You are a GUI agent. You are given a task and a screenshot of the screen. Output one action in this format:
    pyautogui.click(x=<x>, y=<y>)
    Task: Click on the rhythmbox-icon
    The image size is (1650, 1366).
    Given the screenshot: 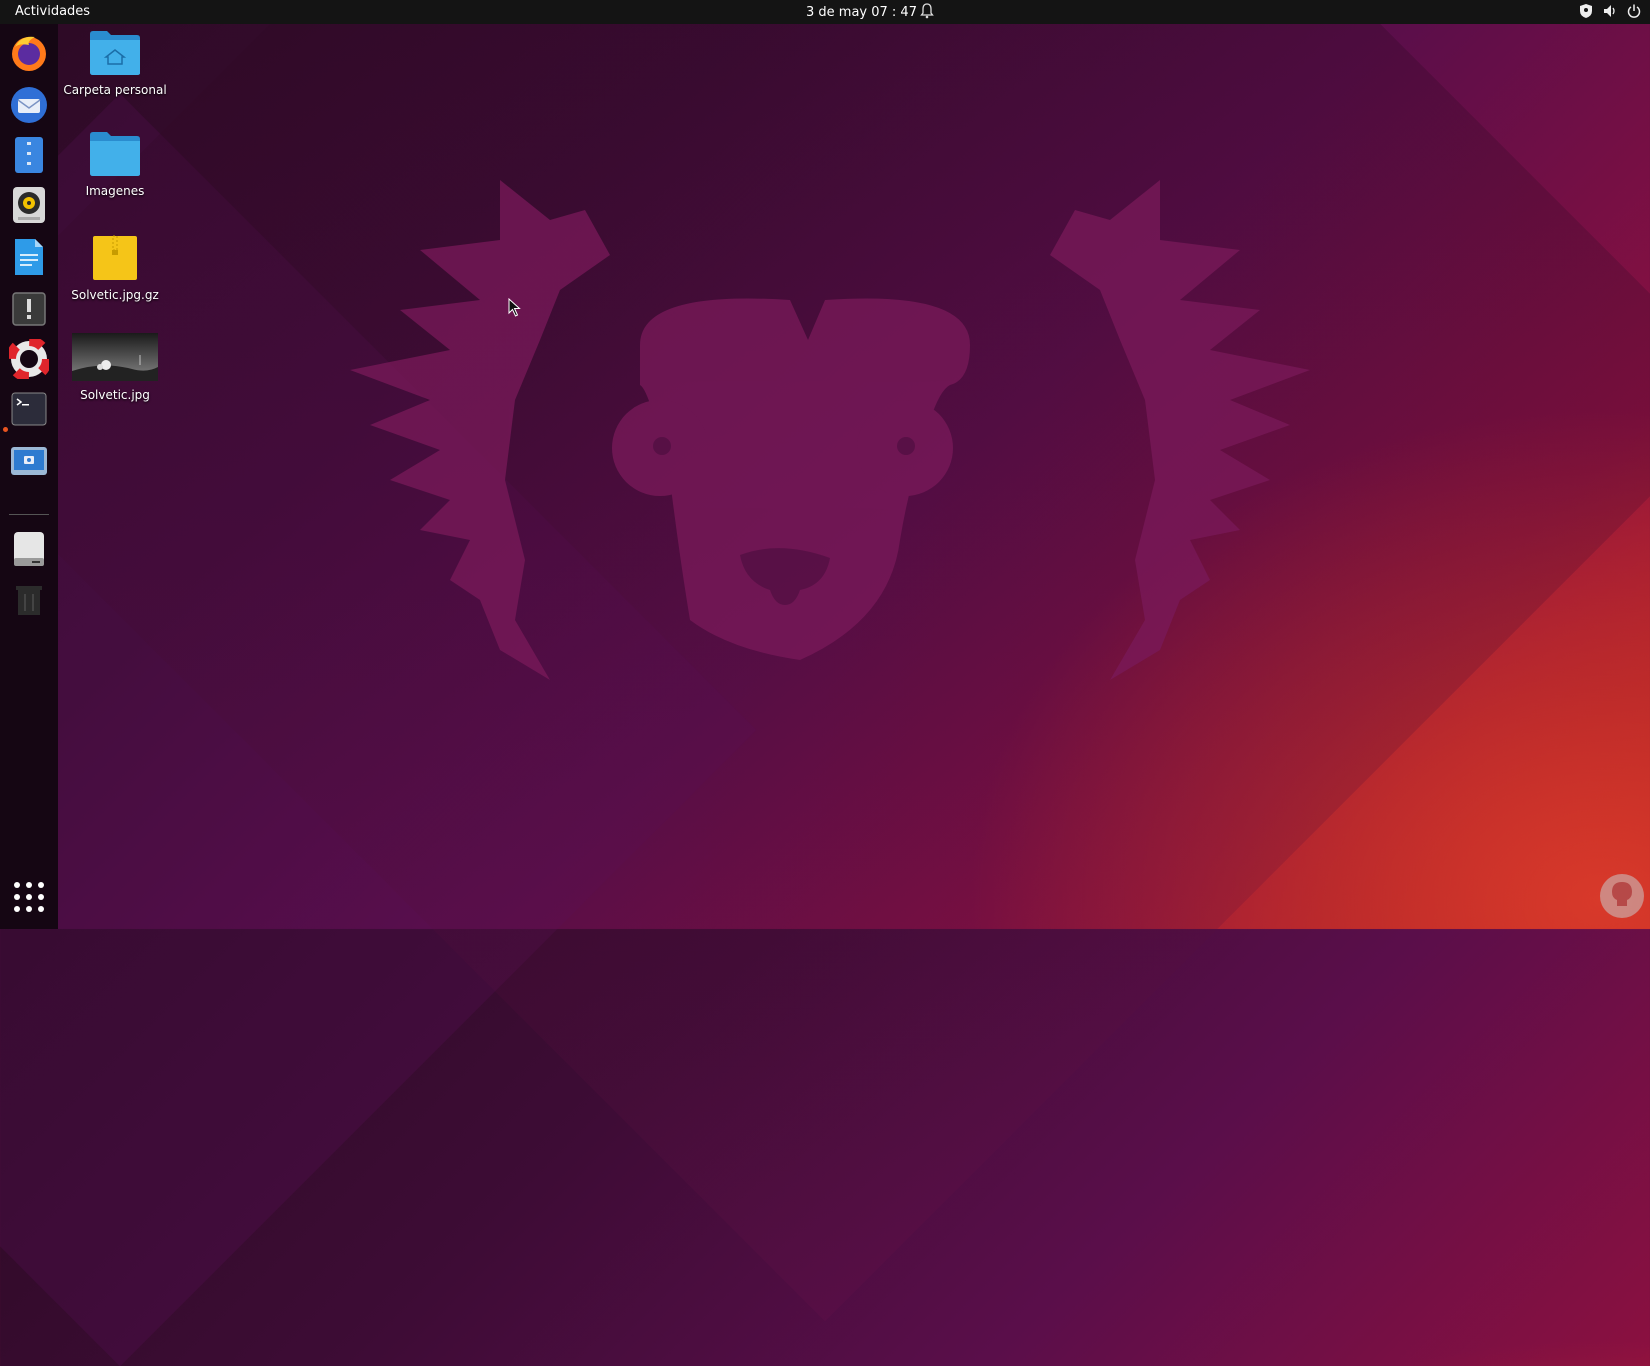 What is the action you would take?
    pyautogui.click(x=29, y=205)
    